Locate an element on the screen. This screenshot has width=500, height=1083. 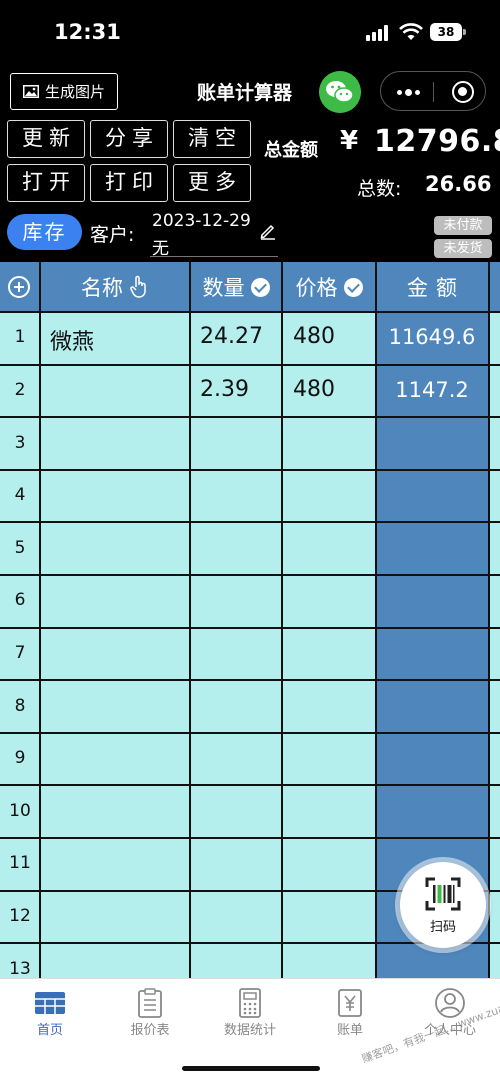
status-time: 12:31 is located at coordinates (87, 32).